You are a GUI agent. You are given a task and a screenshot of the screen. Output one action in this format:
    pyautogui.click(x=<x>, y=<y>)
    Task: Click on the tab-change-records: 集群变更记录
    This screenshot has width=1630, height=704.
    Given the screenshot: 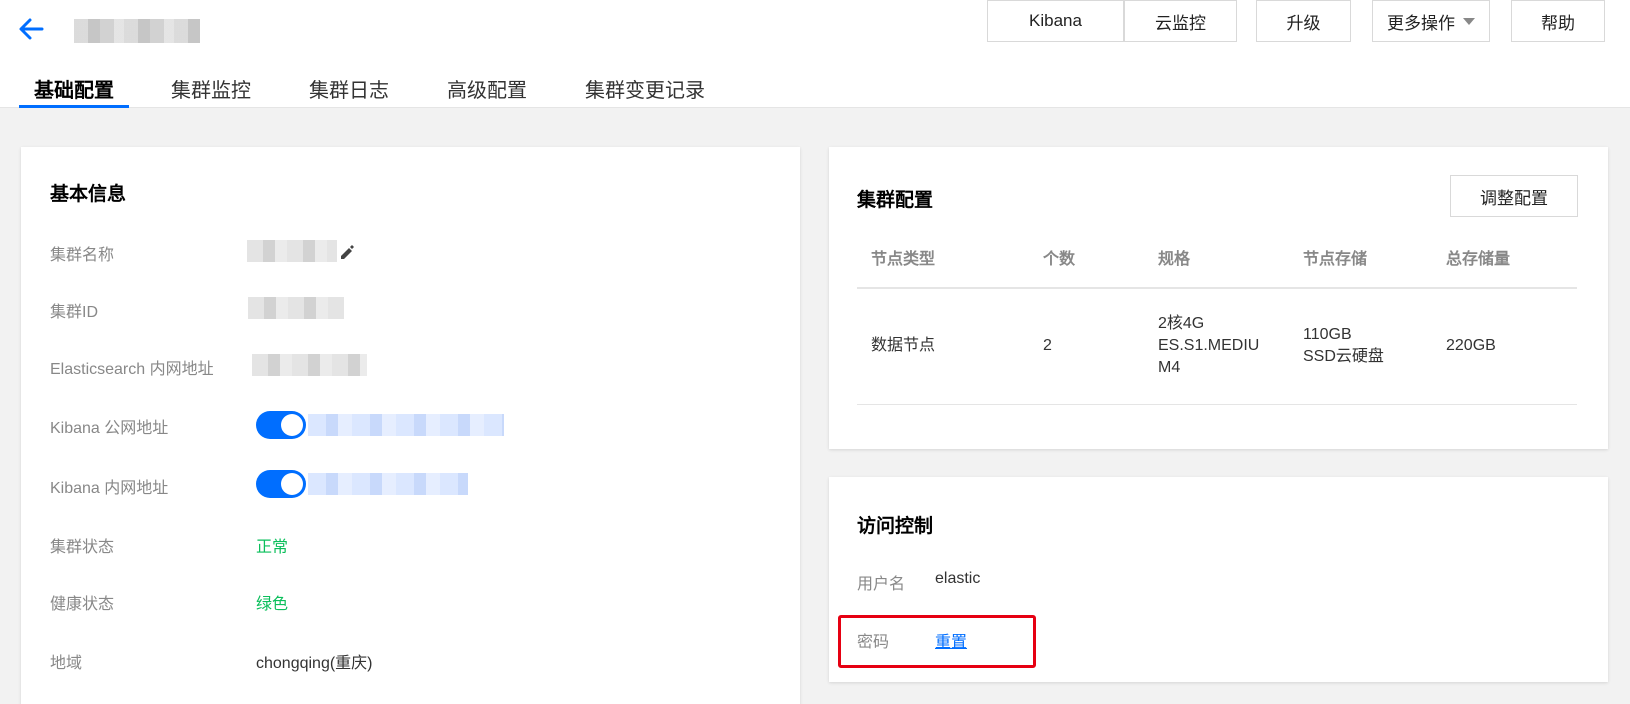 What is the action you would take?
    pyautogui.click(x=645, y=88)
    